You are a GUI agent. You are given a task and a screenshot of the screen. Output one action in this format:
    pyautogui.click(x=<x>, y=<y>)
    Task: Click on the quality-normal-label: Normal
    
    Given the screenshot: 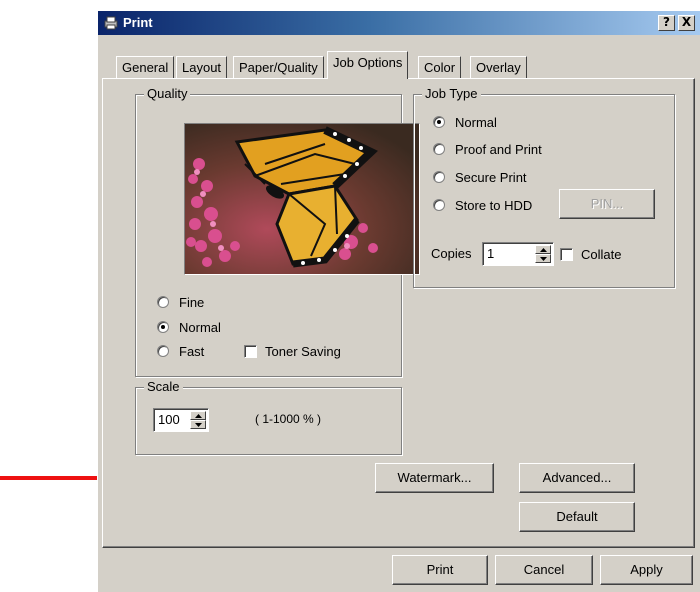 What is the action you would take?
    pyautogui.click(x=200, y=327)
    